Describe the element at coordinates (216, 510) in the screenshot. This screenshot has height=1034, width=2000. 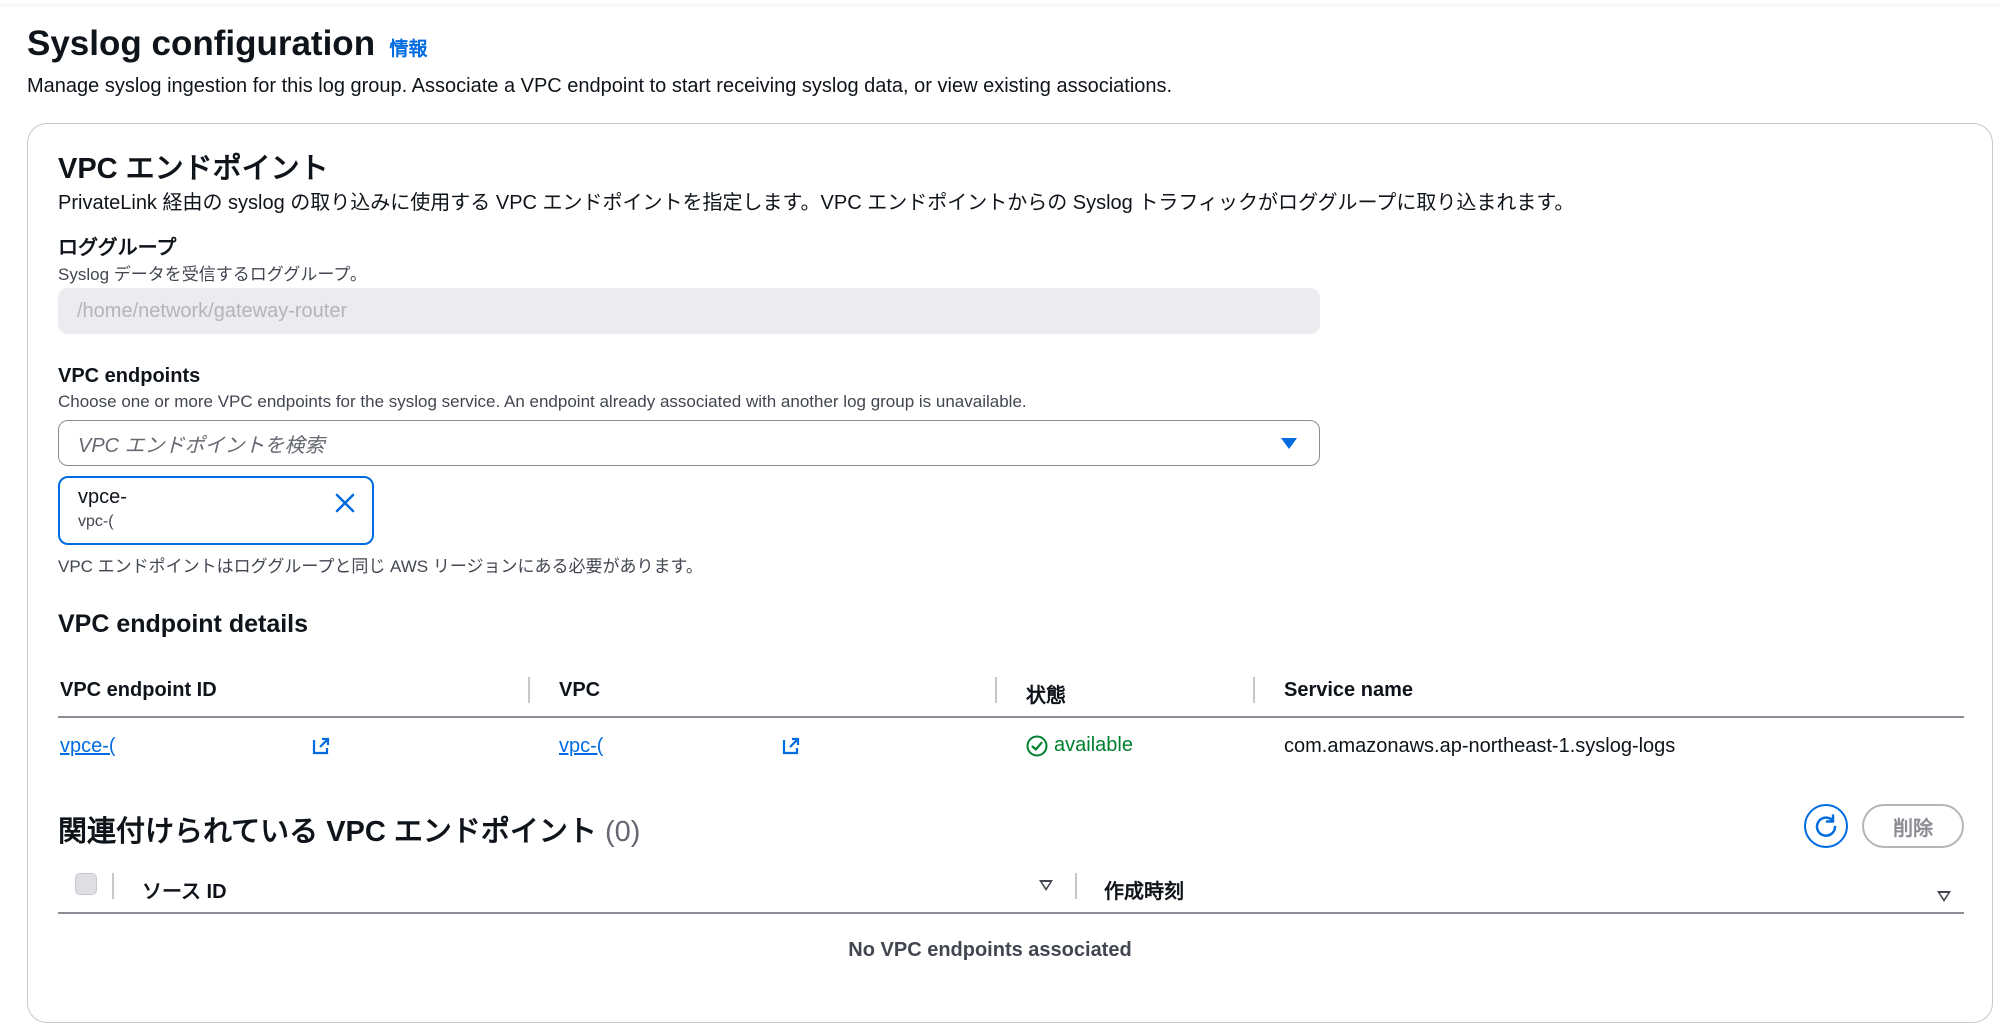
I see `selected-endpoint-token: vpce- vpc-(` at that location.